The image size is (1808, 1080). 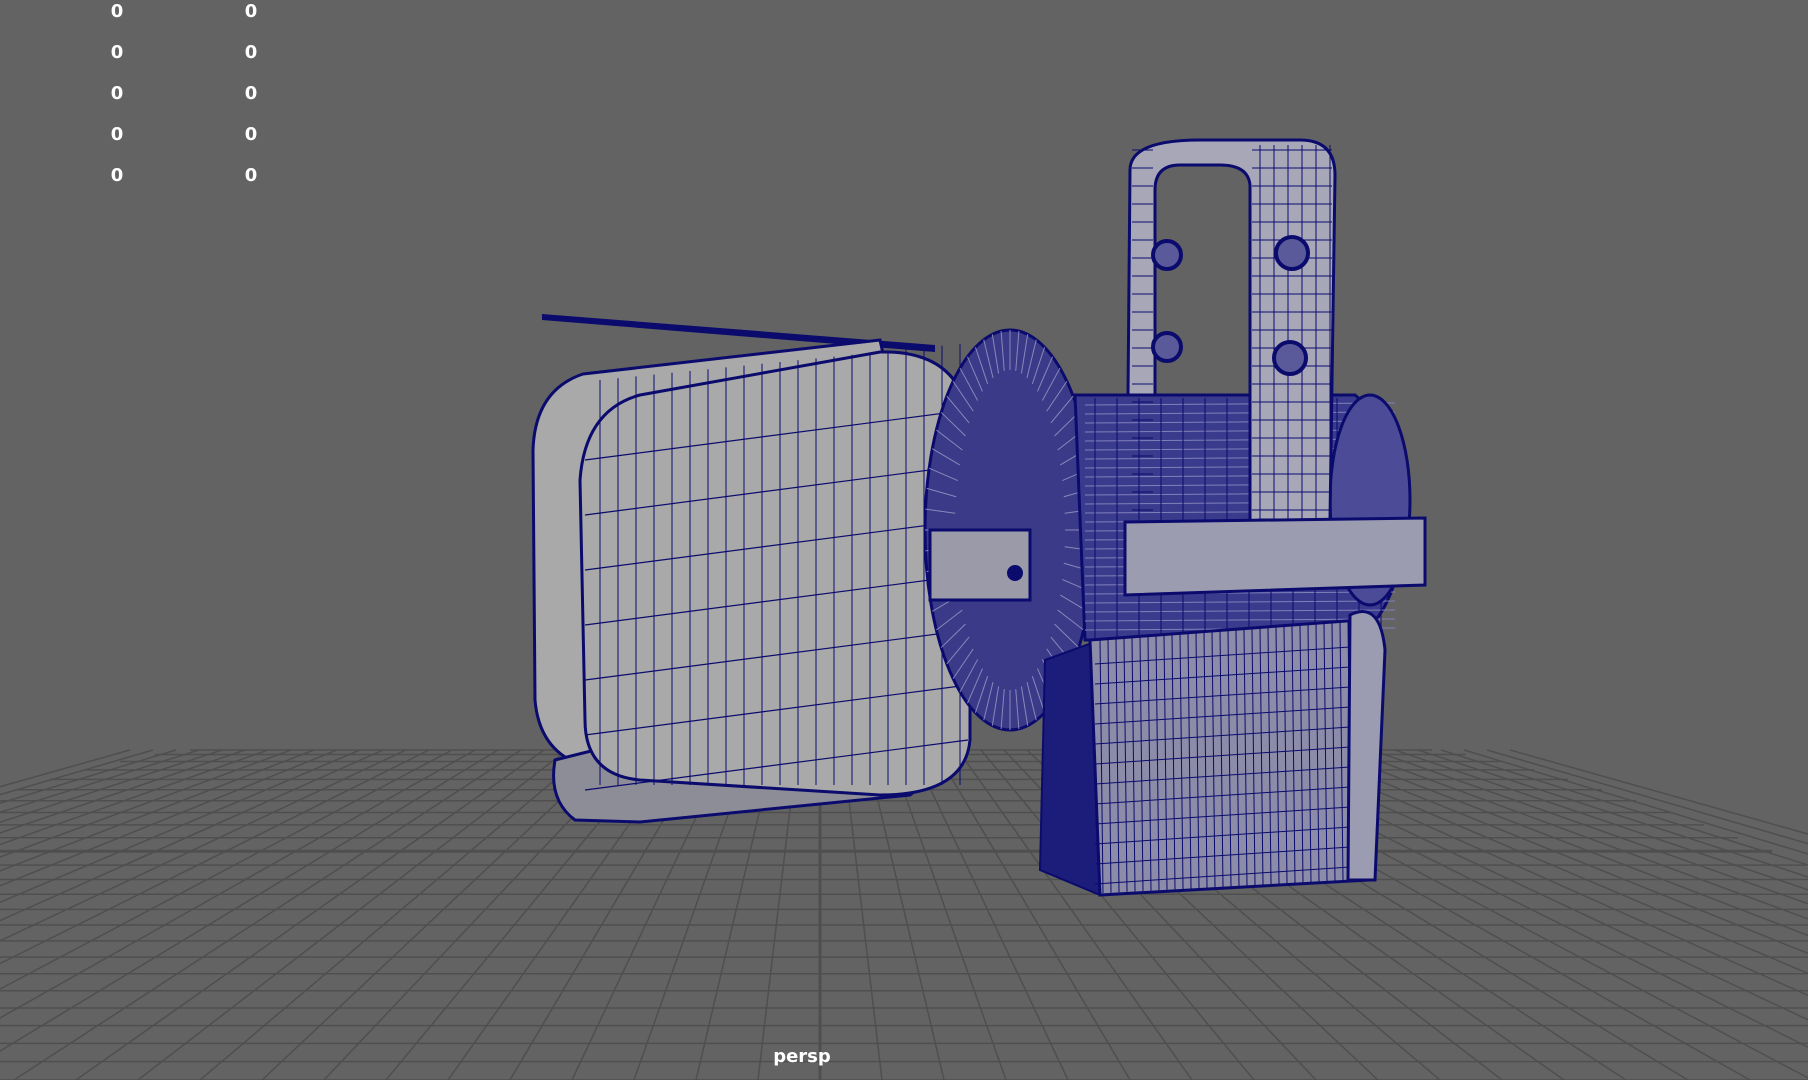 What do you see at coordinates (1275, 556) in the screenshot?
I see `body-band` at bounding box center [1275, 556].